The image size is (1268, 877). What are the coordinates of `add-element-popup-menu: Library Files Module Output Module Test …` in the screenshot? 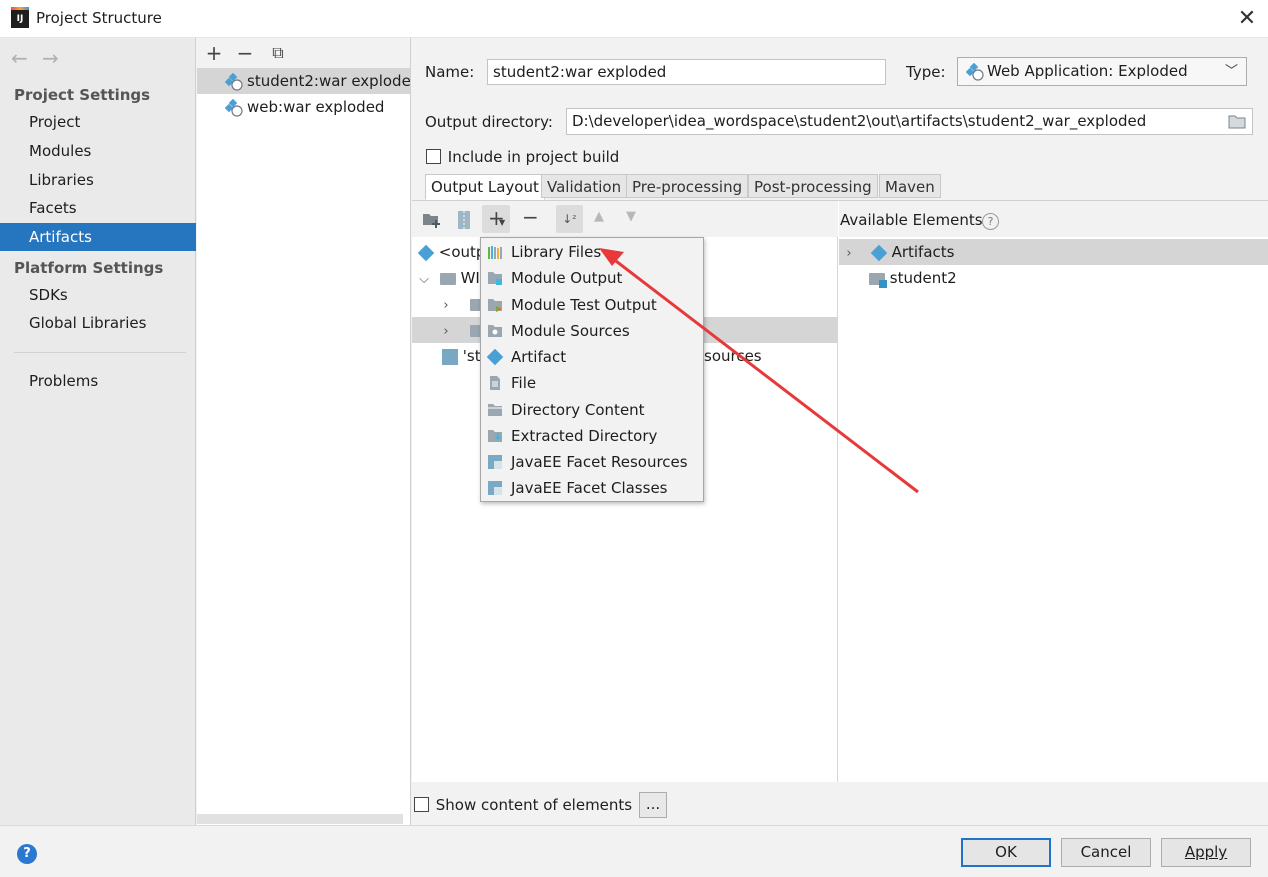 It's located at (592, 369).